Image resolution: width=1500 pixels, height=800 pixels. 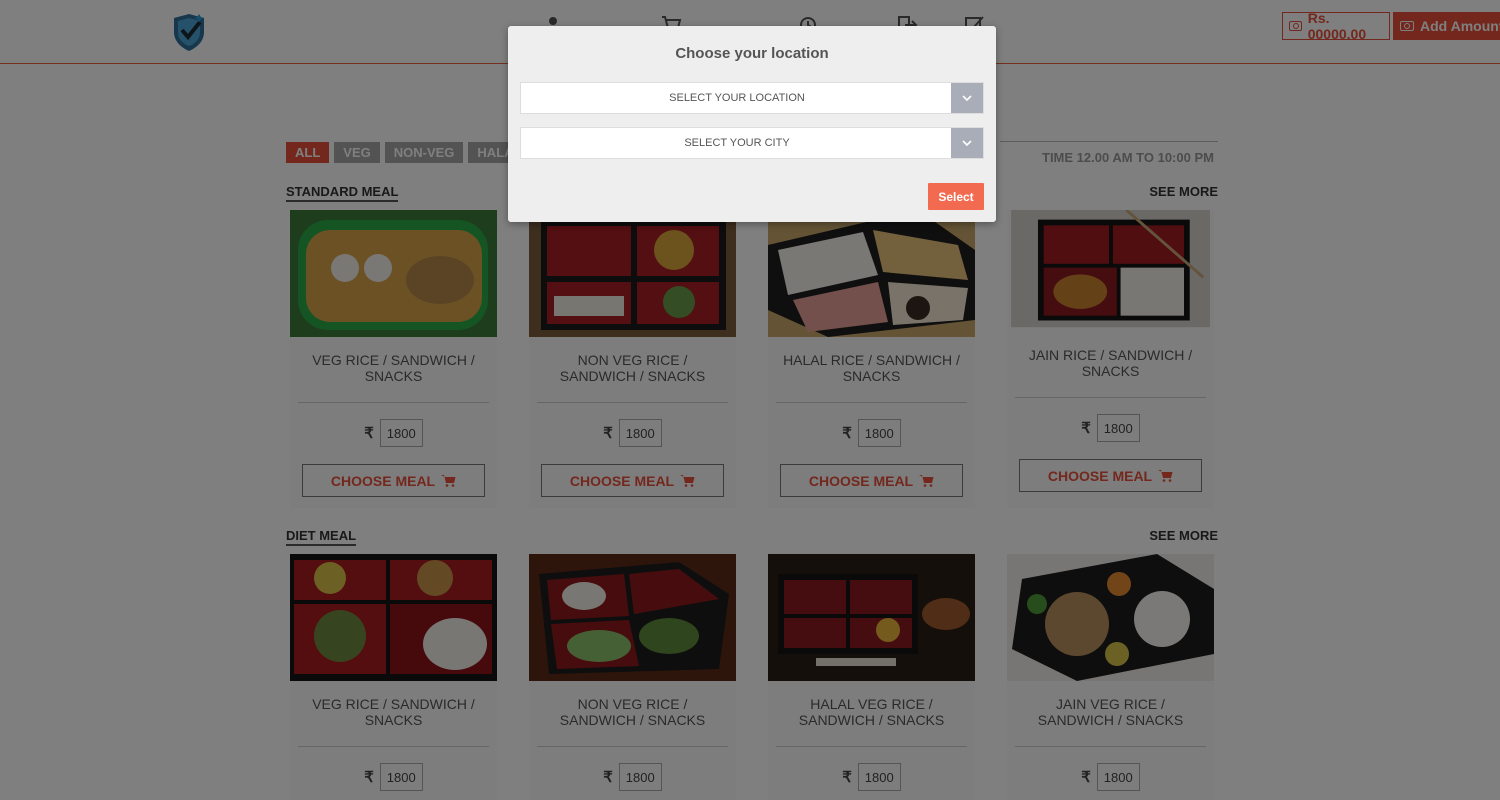 I want to click on city-select: SELECT YOUR CITY, so click(x=752, y=143).